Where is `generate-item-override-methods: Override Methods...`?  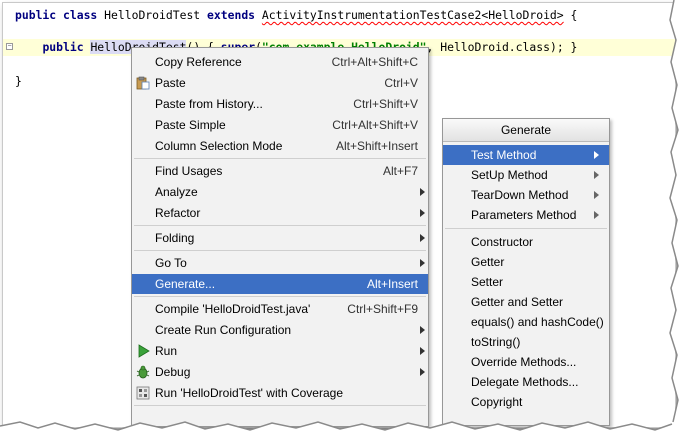 generate-item-override-methods: Override Methods... is located at coordinates (526, 362).